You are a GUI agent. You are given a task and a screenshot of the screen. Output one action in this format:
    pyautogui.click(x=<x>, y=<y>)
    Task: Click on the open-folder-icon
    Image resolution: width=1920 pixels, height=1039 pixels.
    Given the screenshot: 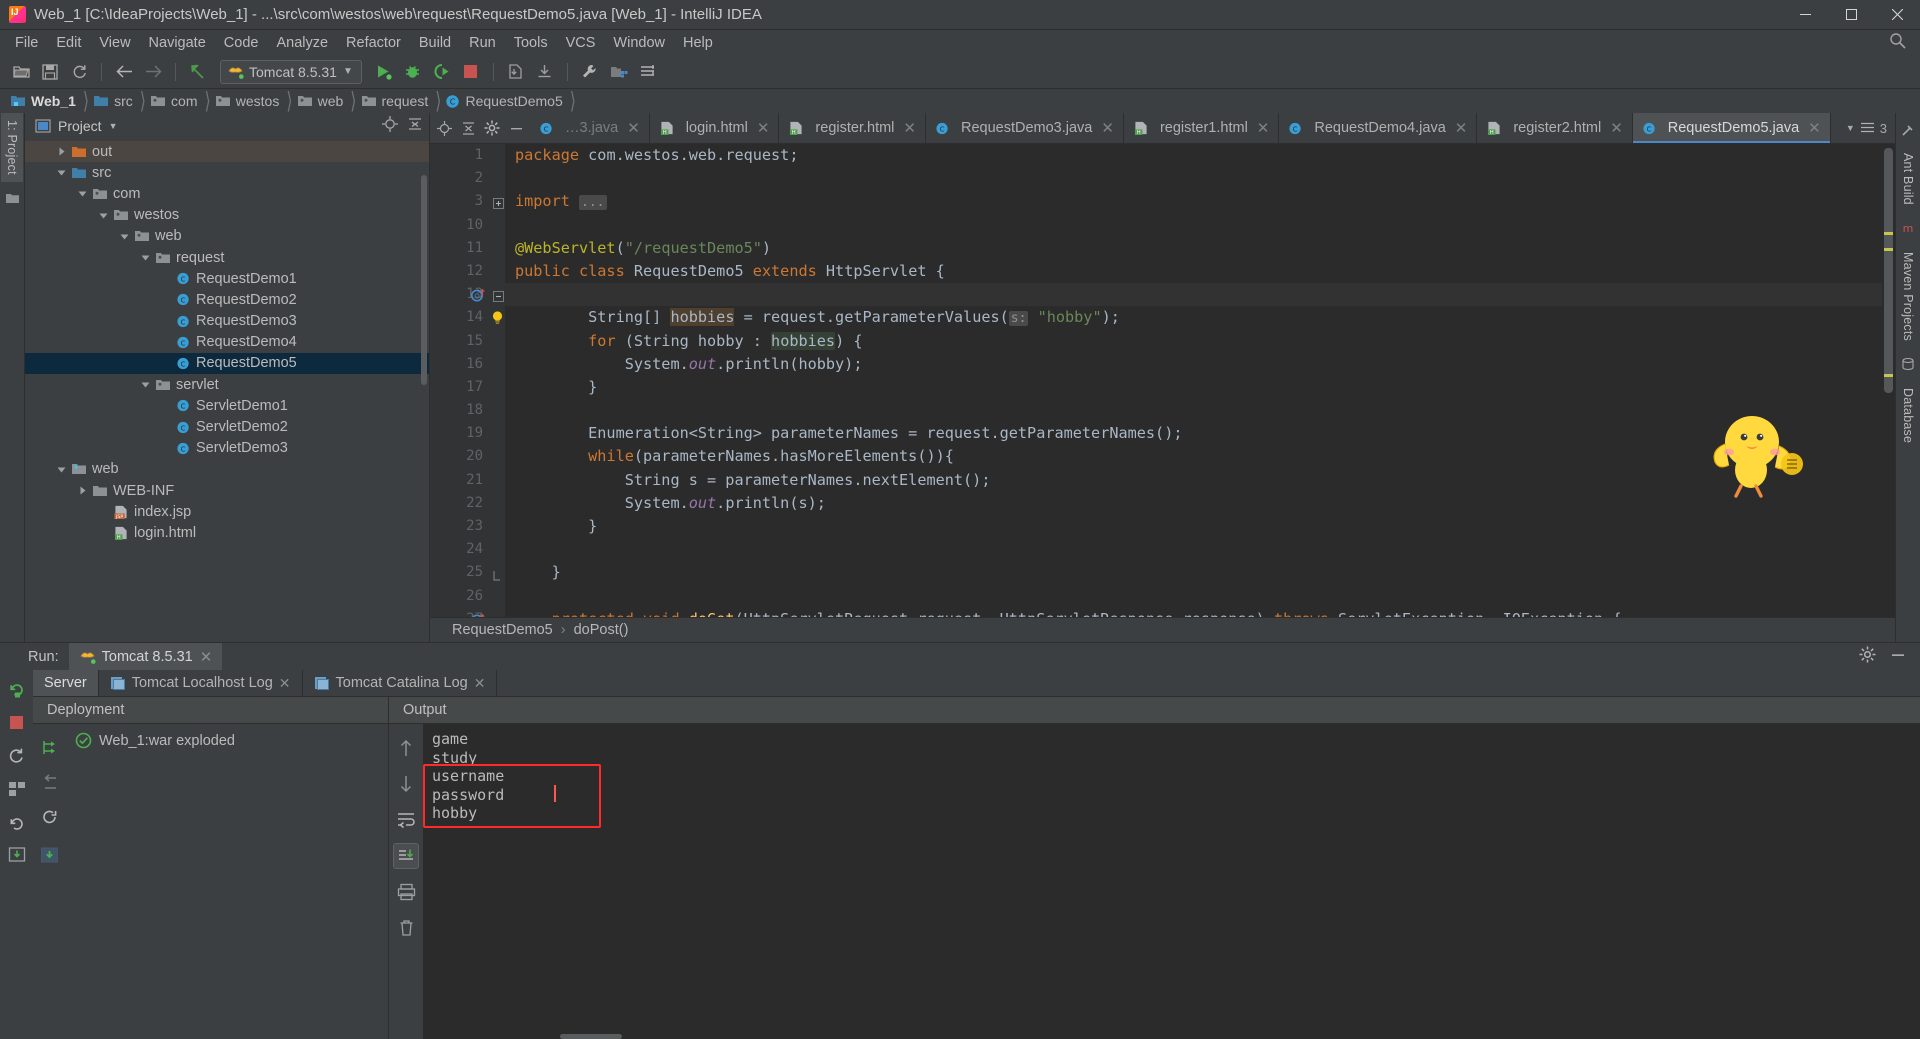 What is the action you would take?
    pyautogui.click(x=21, y=72)
    